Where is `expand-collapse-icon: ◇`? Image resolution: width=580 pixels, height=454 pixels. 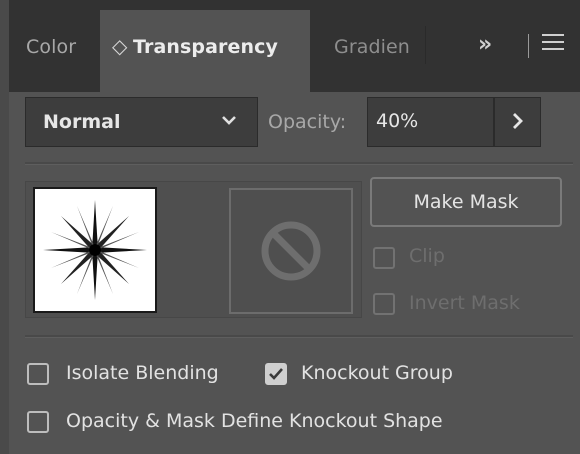
expand-collapse-icon: ◇ is located at coordinates (119, 46).